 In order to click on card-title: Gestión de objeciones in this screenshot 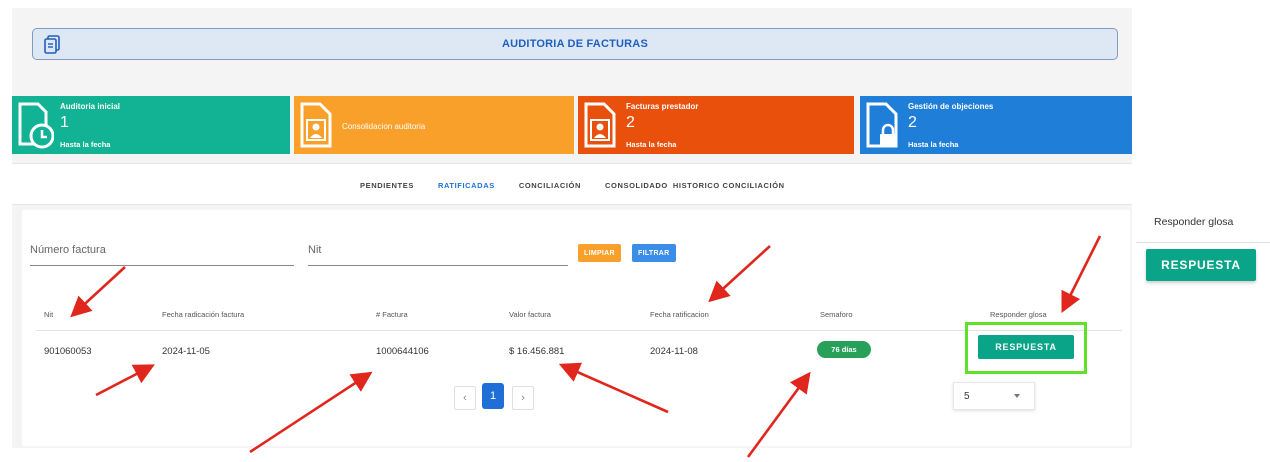, I will do `click(951, 106)`.